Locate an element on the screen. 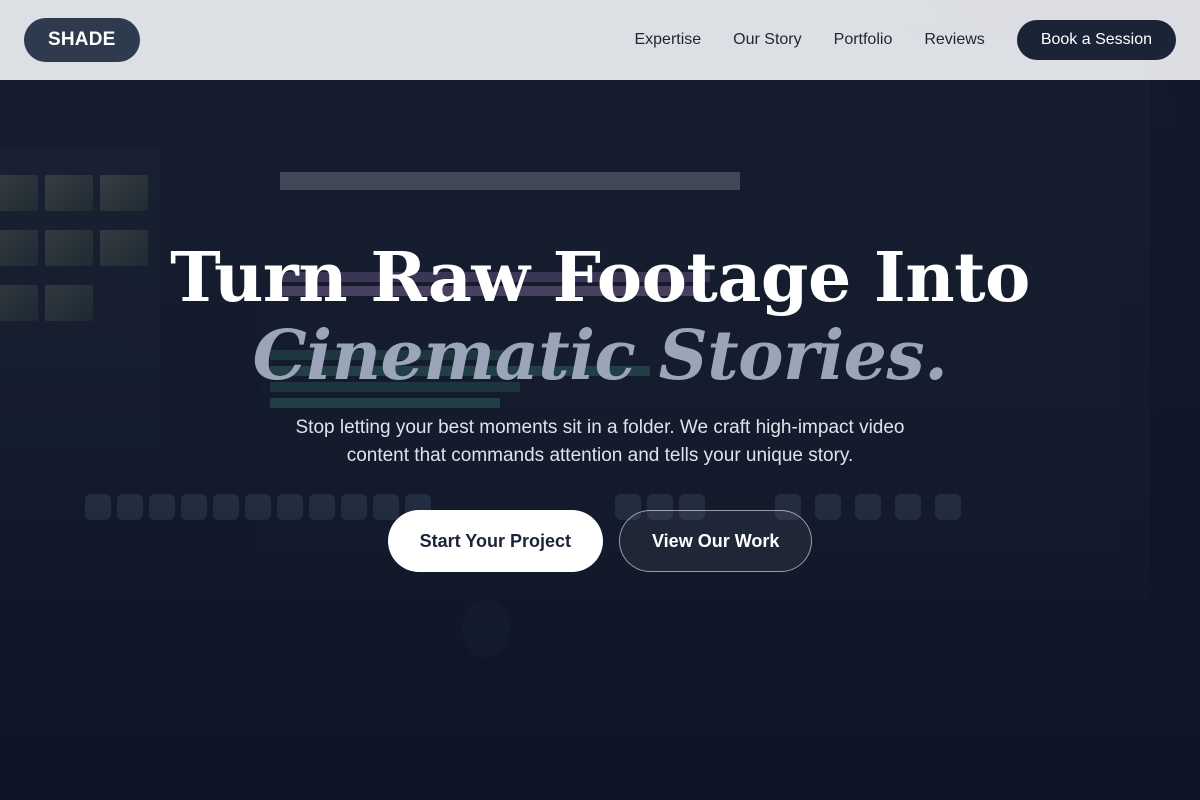 The image size is (1200, 800). hero-actions: Start Your Project View Our Work is located at coordinates (600, 541).